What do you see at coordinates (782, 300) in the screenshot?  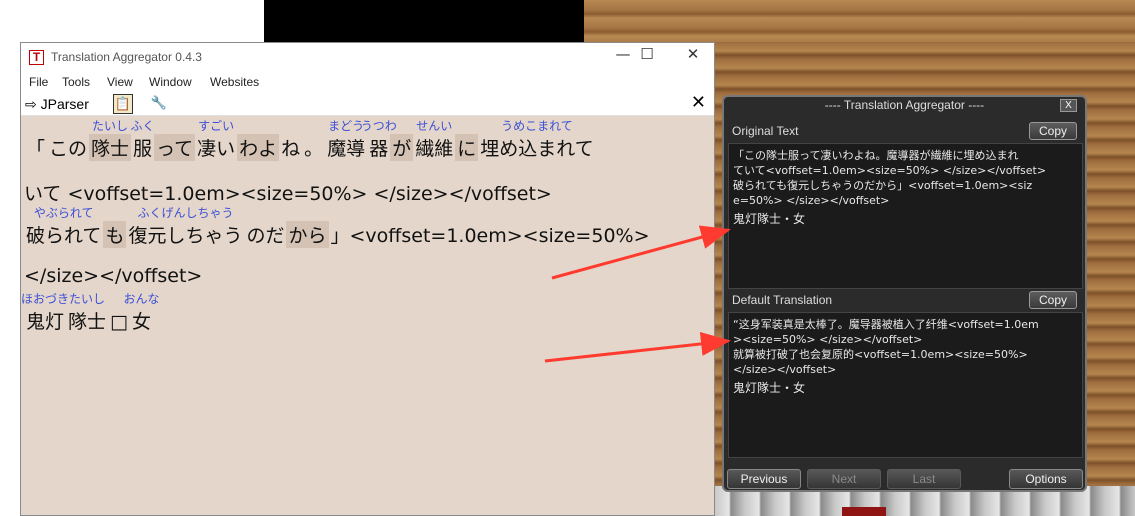 I see `default-translation-label: Default Translation` at bounding box center [782, 300].